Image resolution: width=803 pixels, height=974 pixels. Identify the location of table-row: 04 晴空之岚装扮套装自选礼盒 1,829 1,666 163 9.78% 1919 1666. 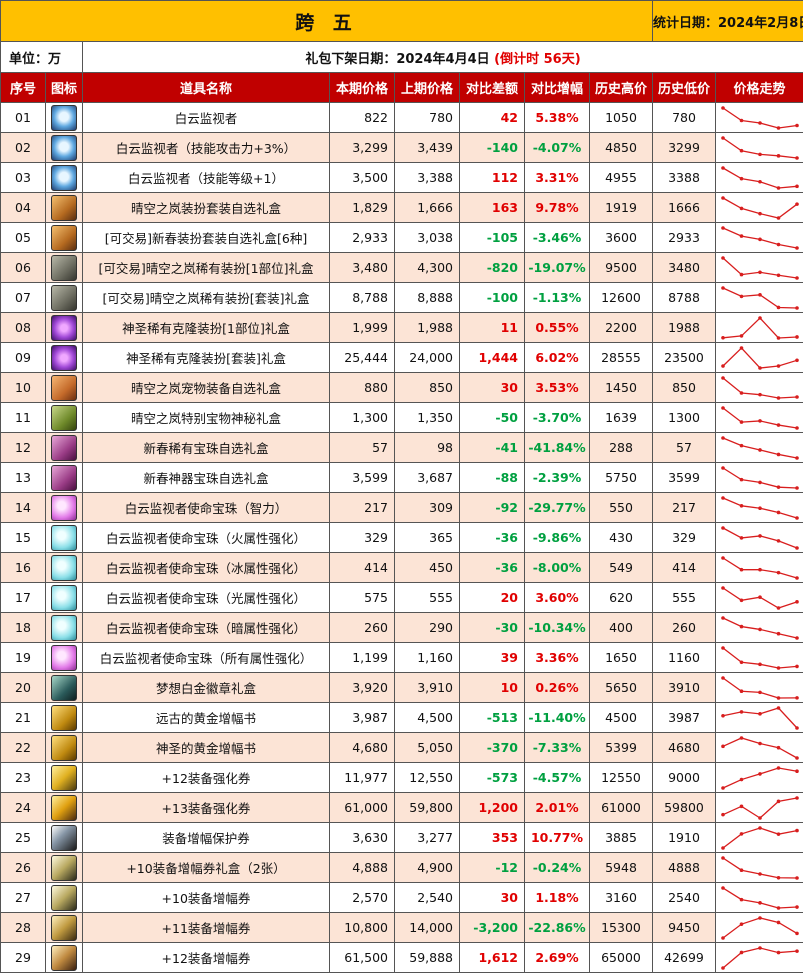
(401, 207).